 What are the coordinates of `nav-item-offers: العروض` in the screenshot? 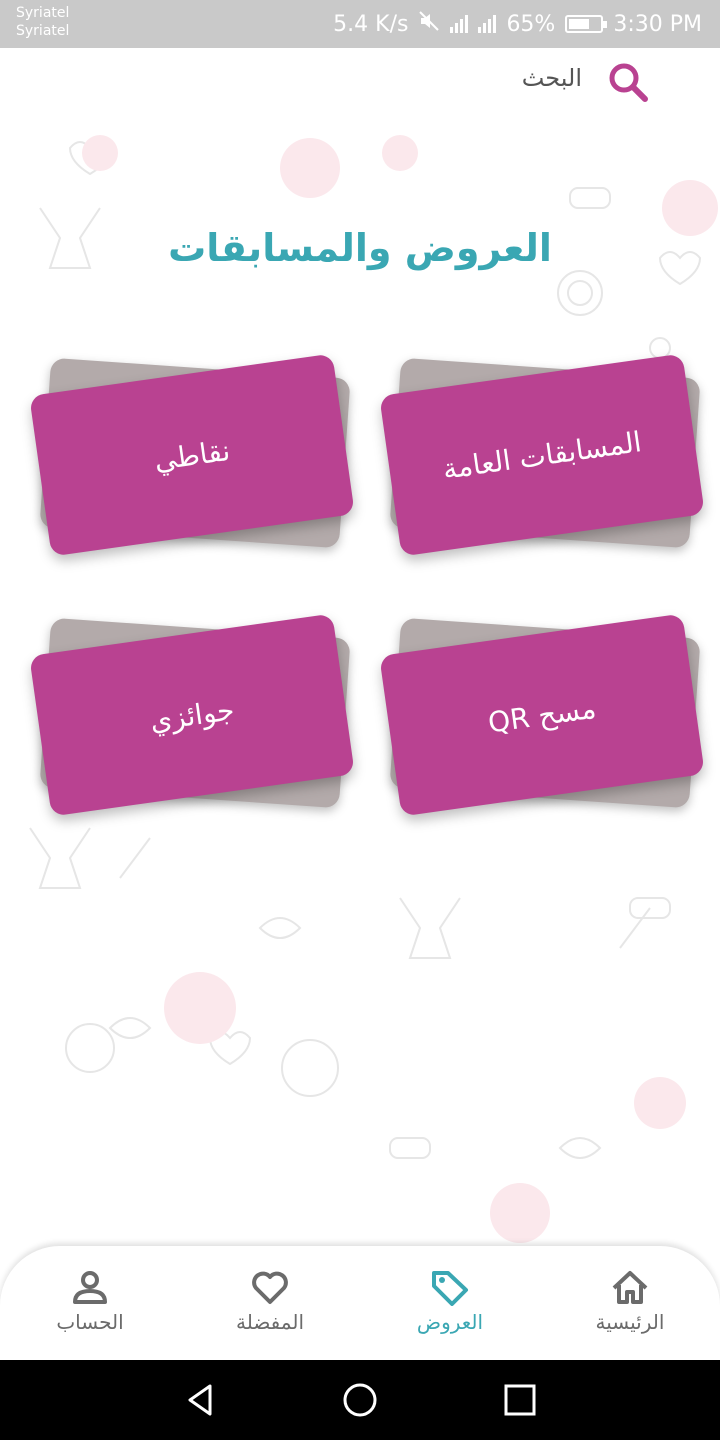 It's located at (450, 1301).